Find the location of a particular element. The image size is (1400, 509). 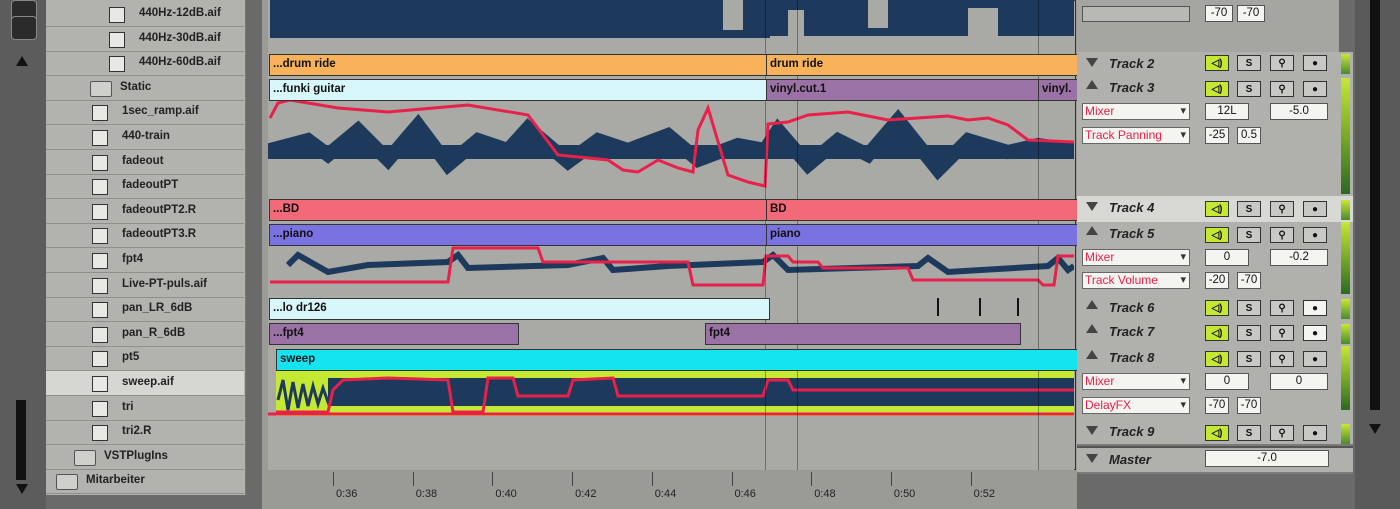

clip-lo-dr: ...lo dr126 is located at coordinates (519, 309).